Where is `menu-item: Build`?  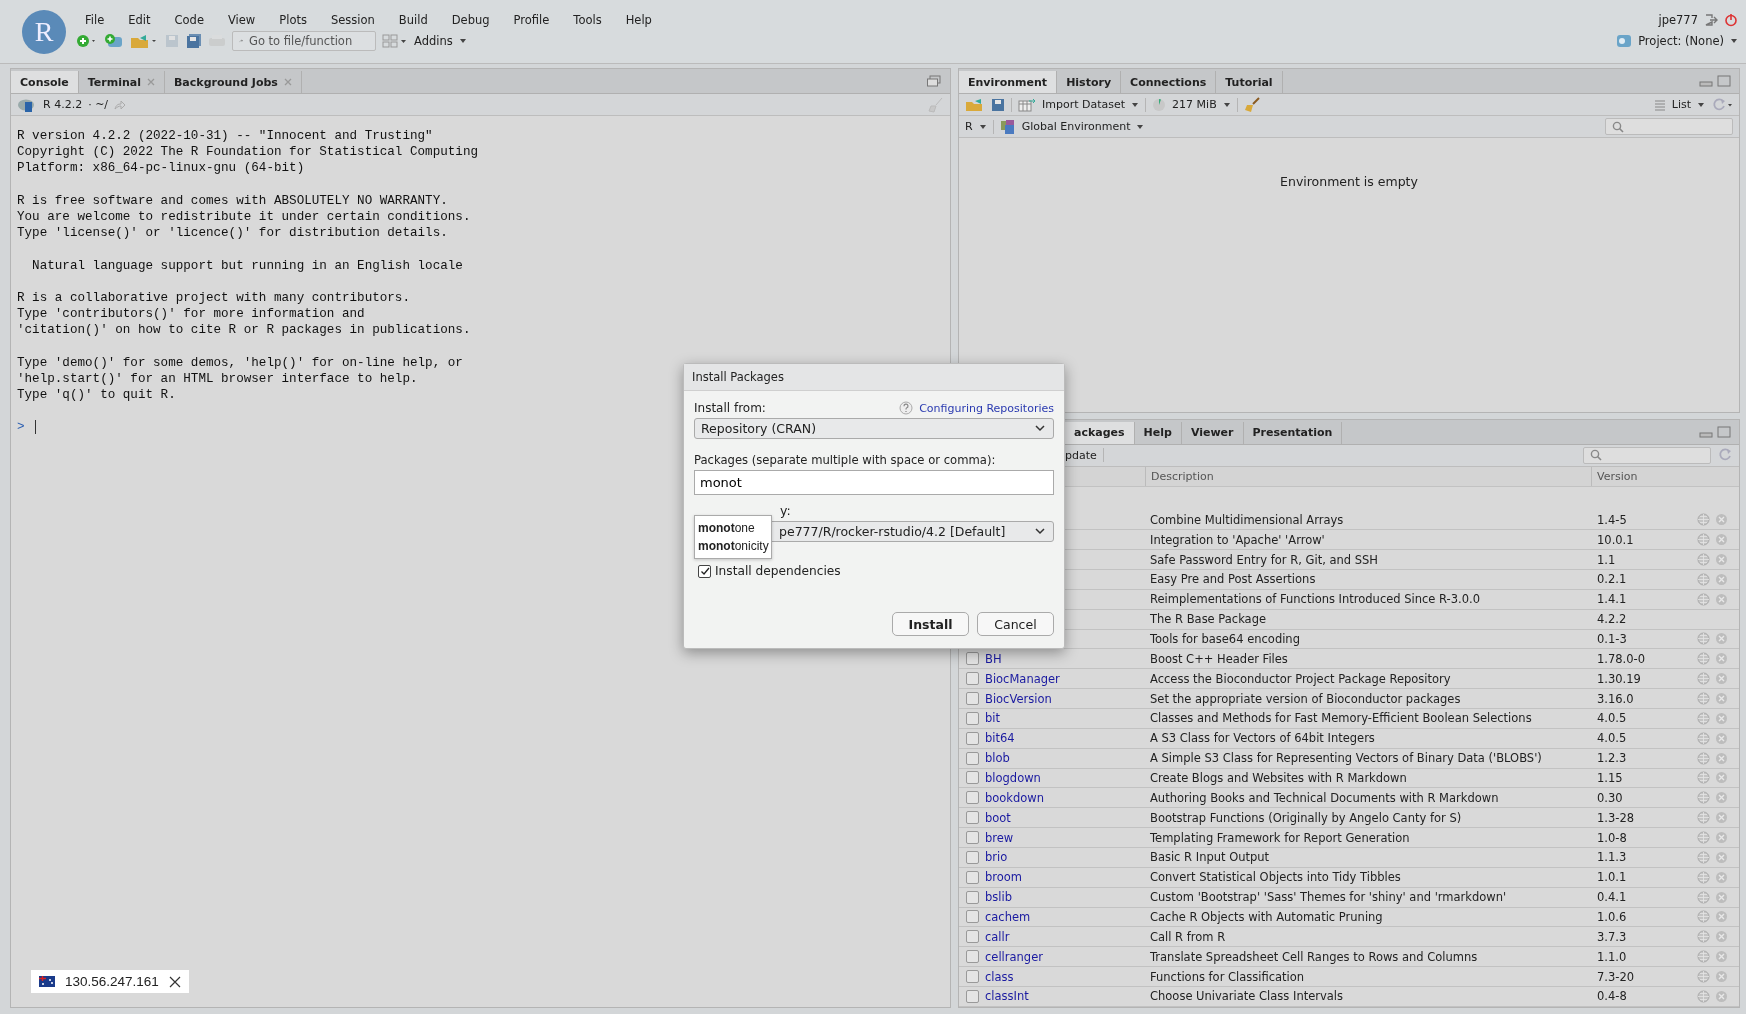
menu-item: Build is located at coordinates (413, 19).